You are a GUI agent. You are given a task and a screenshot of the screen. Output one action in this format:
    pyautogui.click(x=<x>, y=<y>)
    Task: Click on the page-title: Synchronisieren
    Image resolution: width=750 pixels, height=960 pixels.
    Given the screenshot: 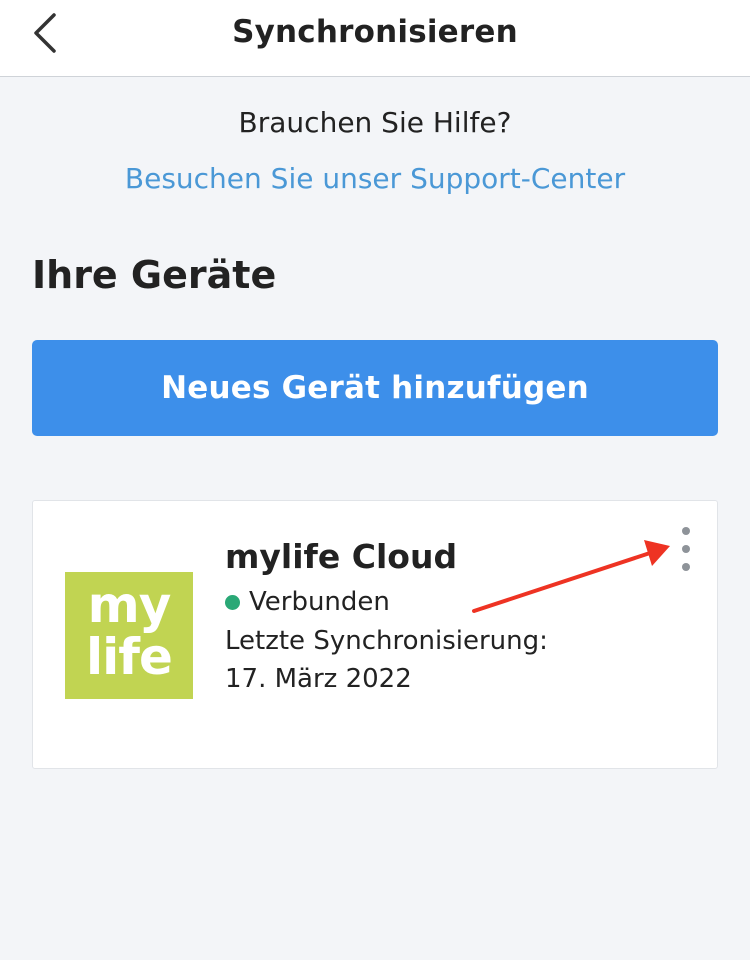 What is the action you would take?
    pyautogui.click(x=375, y=32)
    